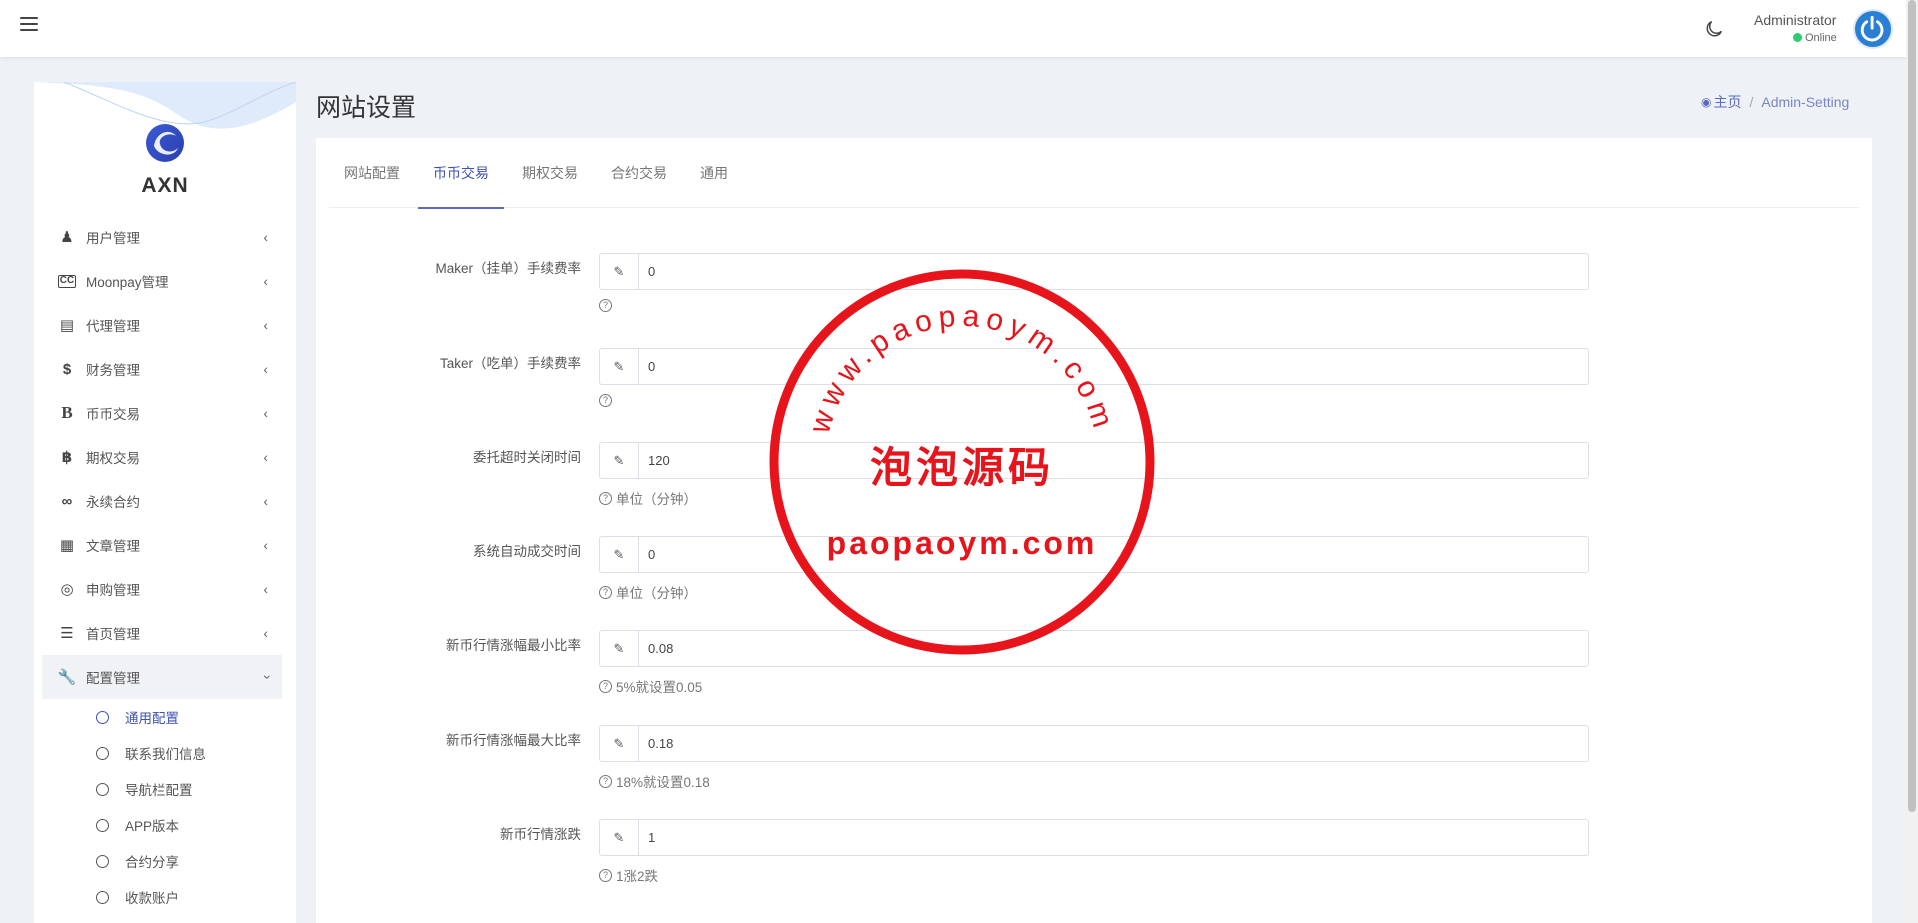 This screenshot has height=923, width=1918. What do you see at coordinates (113, 546) in the screenshot?
I see `sidebar-item-label: 文章管理` at bounding box center [113, 546].